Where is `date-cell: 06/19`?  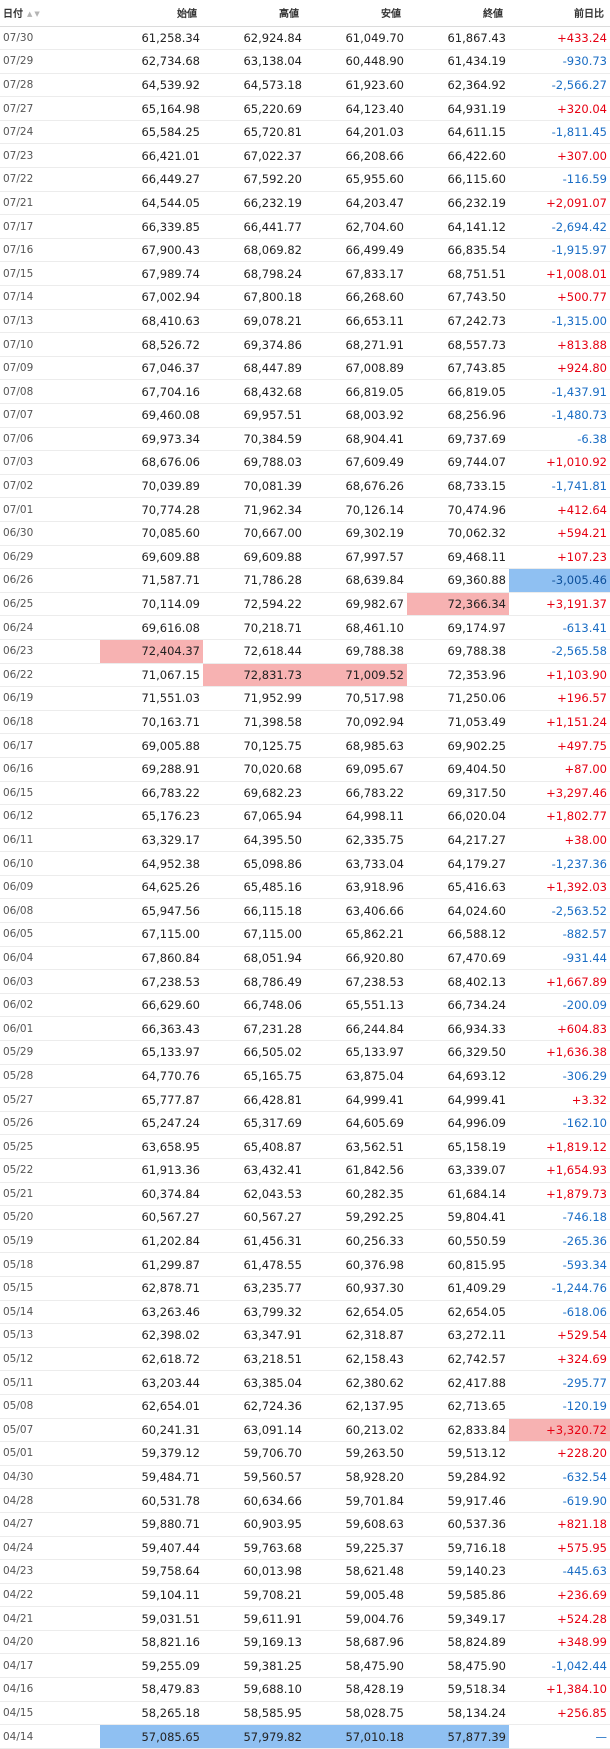
date-cell: 06/19 is located at coordinates (50, 698).